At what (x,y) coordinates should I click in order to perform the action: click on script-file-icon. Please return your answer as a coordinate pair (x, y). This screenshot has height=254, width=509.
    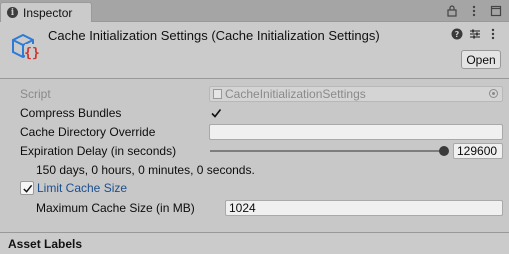
    Looking at the image, I should click on (217, 94).